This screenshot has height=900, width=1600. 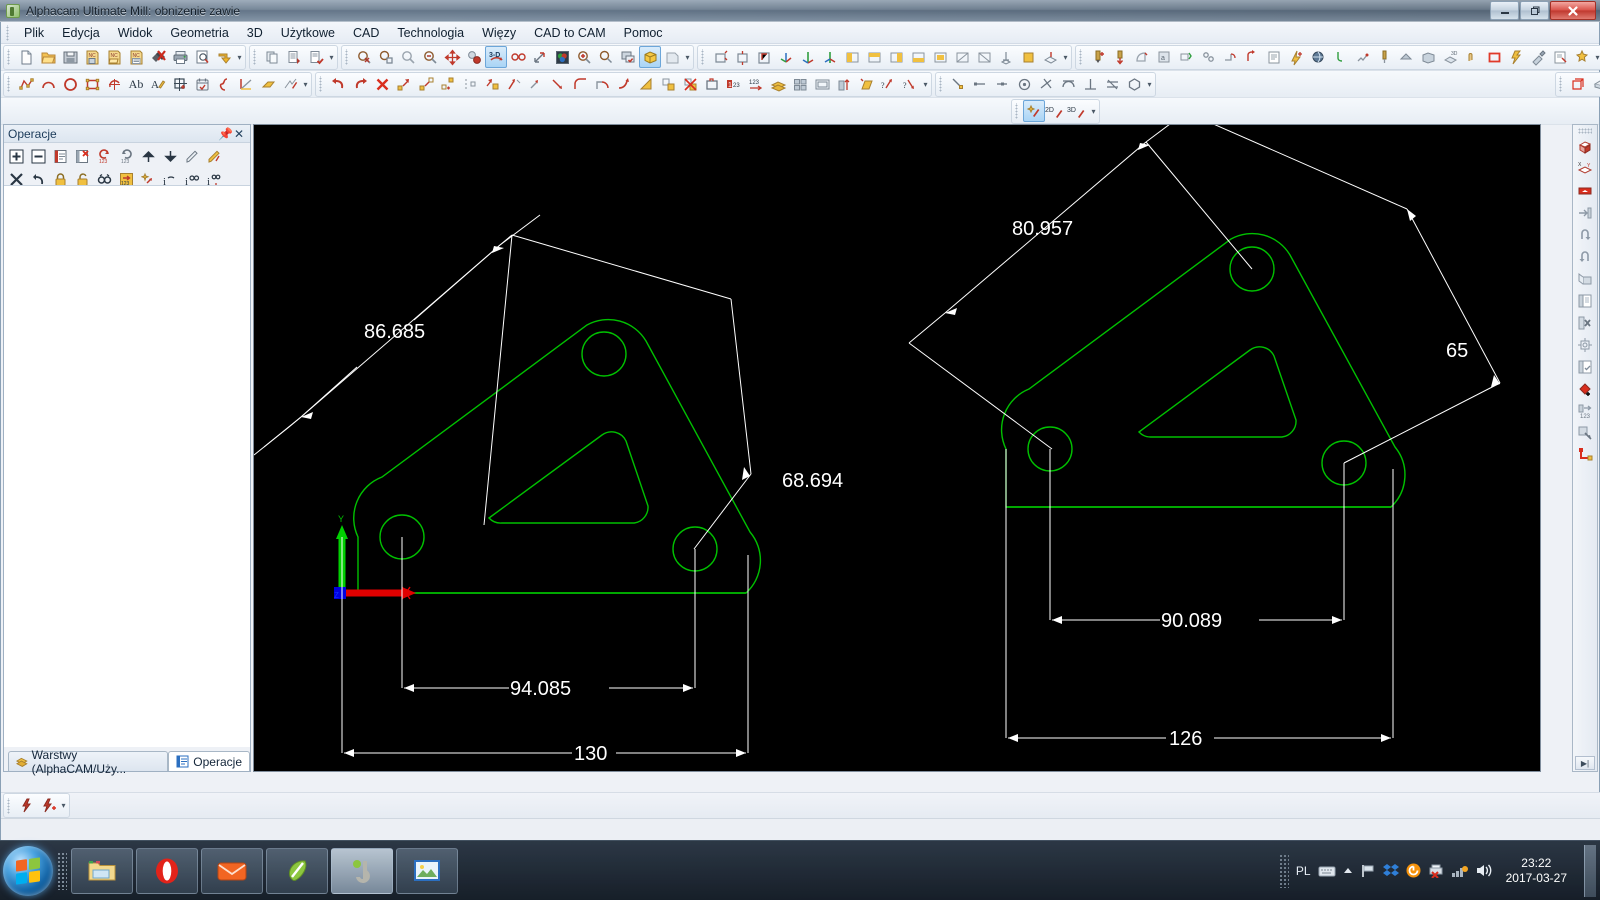 I want to click on expand-icon: ▶|, so click(x=1585, y=763).